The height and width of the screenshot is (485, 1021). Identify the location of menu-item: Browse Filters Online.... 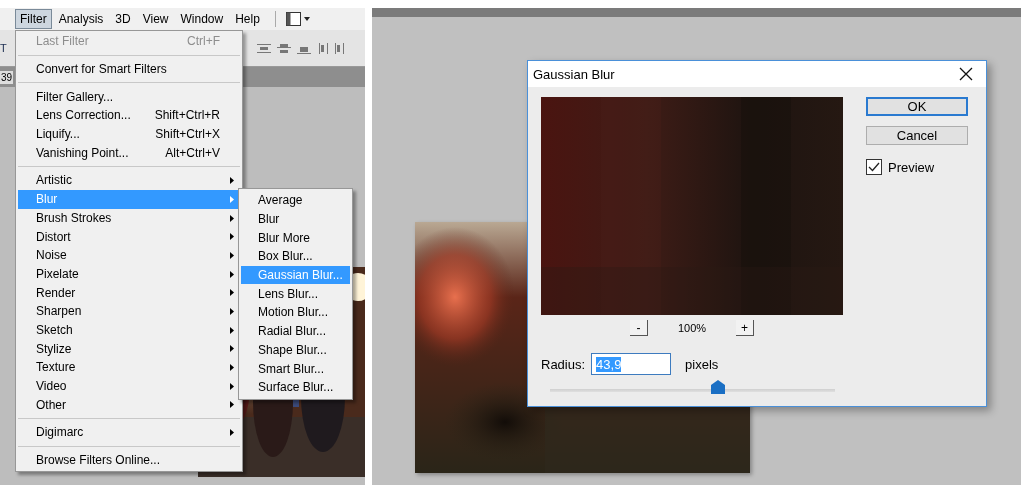
(128, 460).